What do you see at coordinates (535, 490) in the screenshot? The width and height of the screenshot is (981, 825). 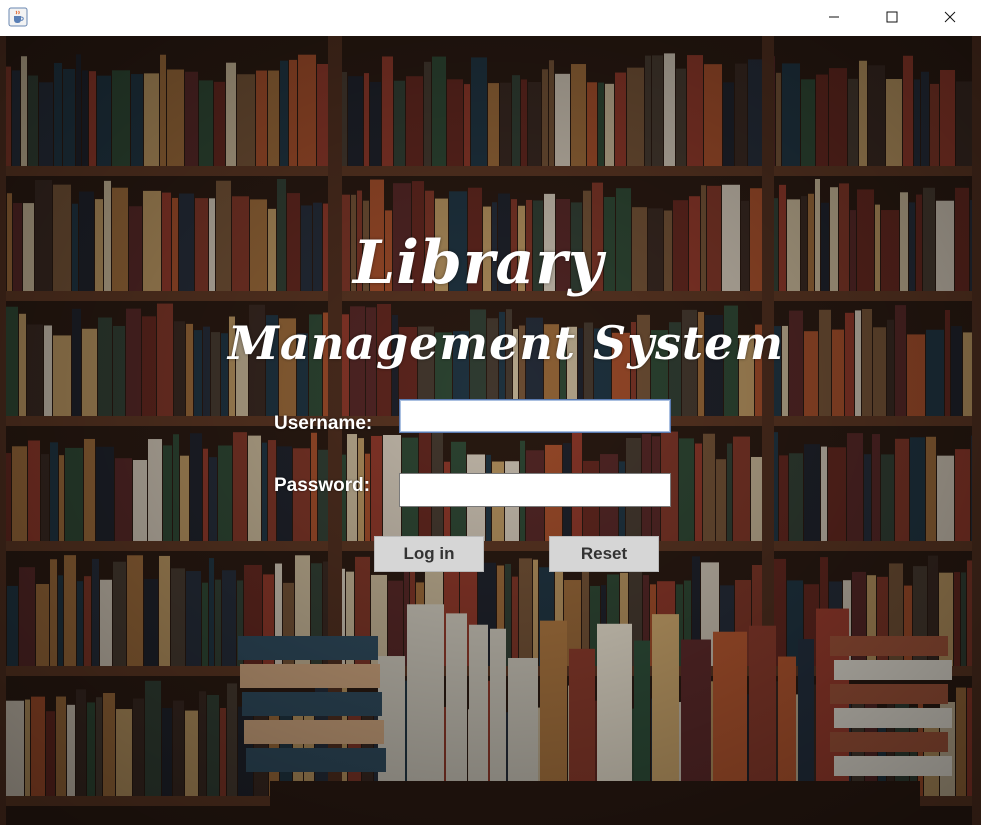 I see `password-input` at bounding box center [535, 490].